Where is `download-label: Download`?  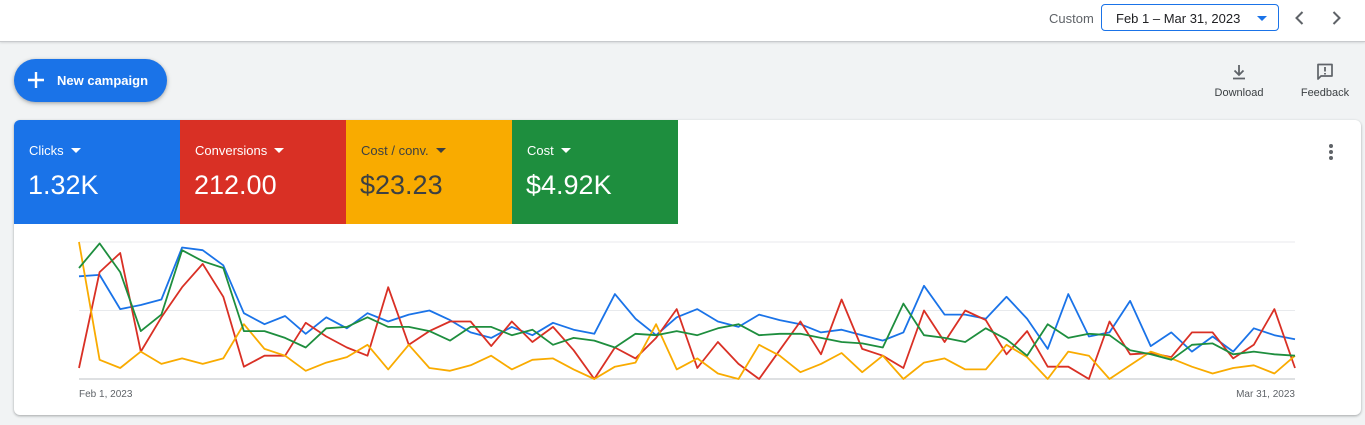
download-label: Download is located at coordinates (1239, 93).